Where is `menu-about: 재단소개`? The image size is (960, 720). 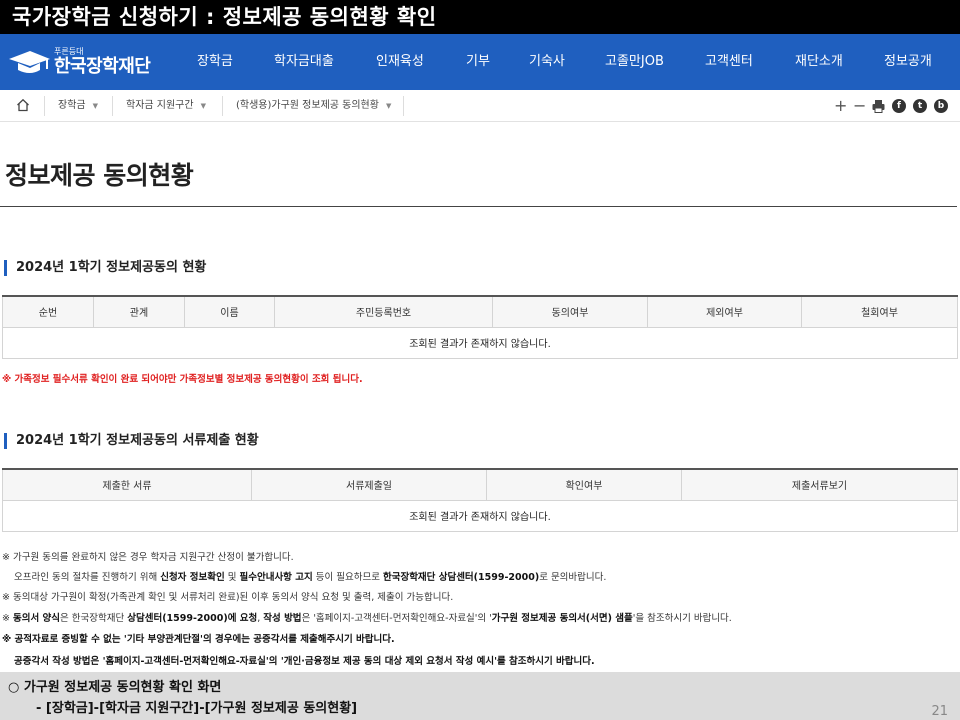 menu-about: 재단소개 is located at coordinates (819, 62).